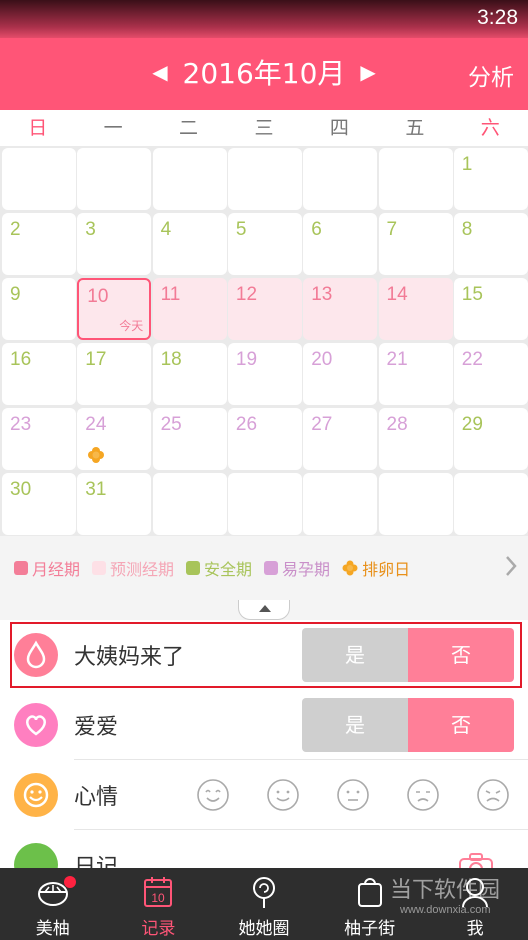 The image size is (528, 940). I want to click on day-number: 12, so click(246, 294).